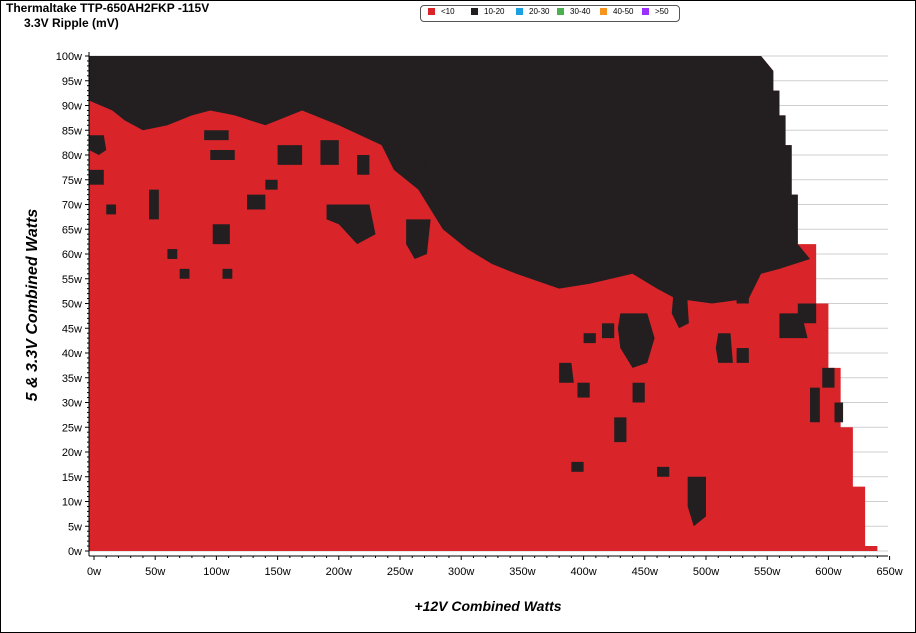 This screenshot has height=633, width=916. I want to click on y-tick-label: 95w, so click(72, 82).